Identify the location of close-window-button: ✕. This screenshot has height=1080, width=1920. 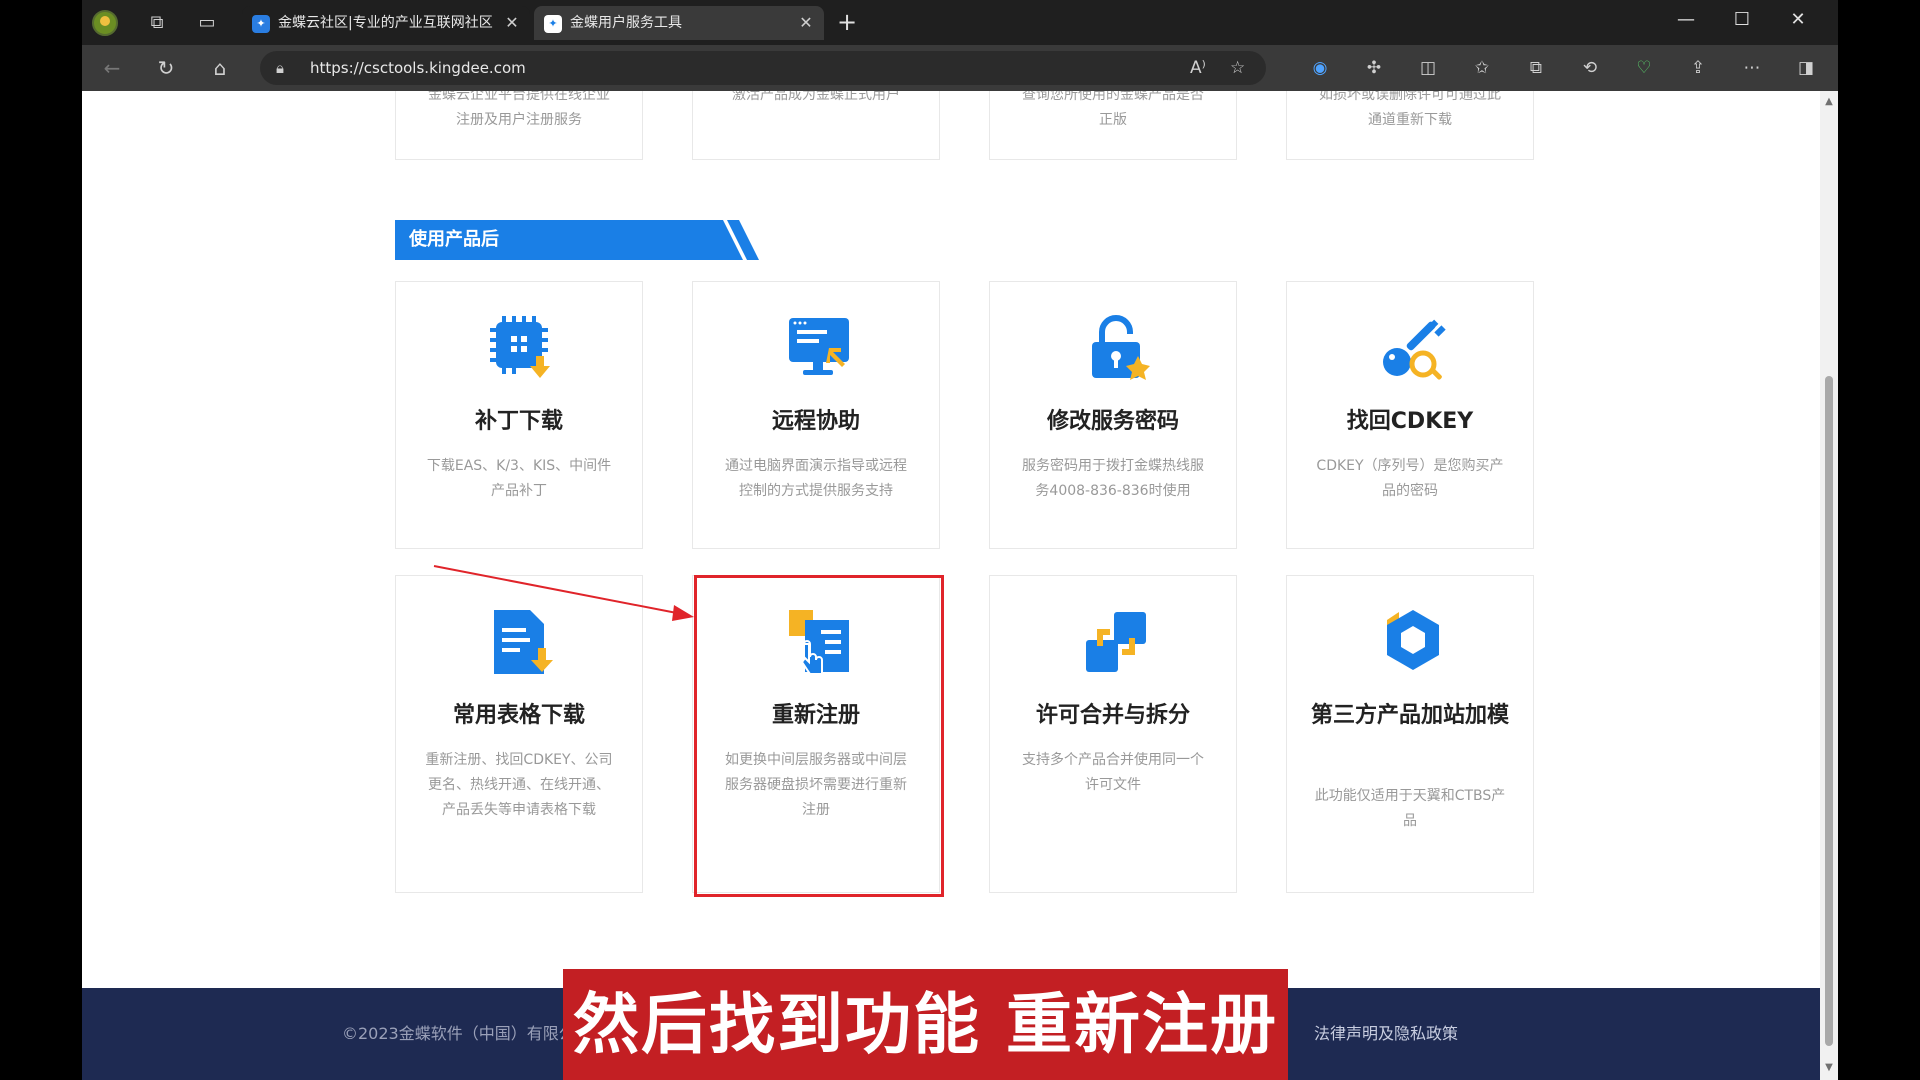
(1798, 20).